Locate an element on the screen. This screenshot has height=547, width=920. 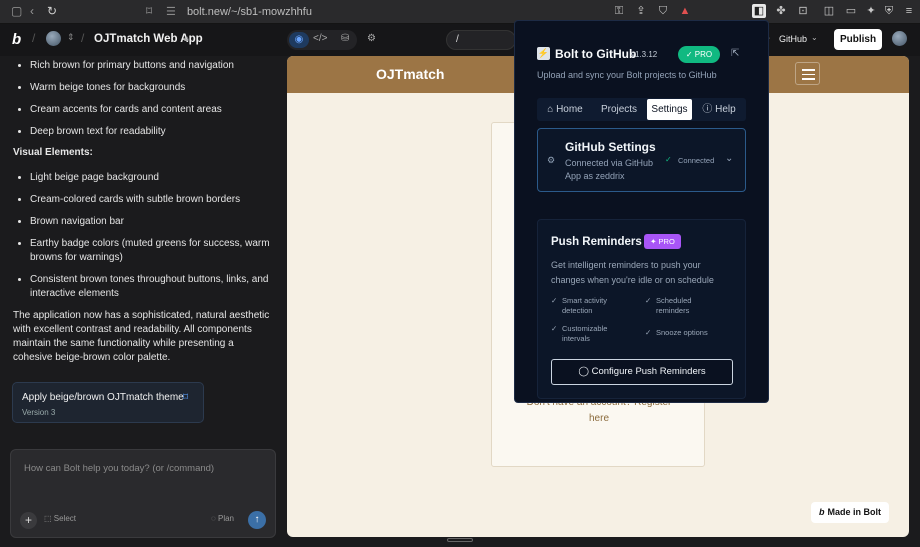
list-item: Light beige page background is located at coordinates (152, 178).